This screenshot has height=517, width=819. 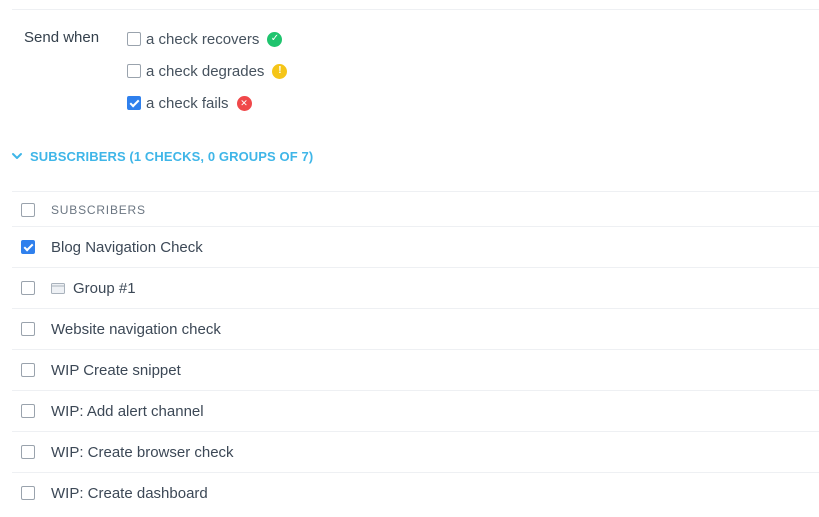 What do you see at coordinates (415, 246) in the screenshot?
I see `table-row: Blog Navigation Check` at bounding box center [415, 246].